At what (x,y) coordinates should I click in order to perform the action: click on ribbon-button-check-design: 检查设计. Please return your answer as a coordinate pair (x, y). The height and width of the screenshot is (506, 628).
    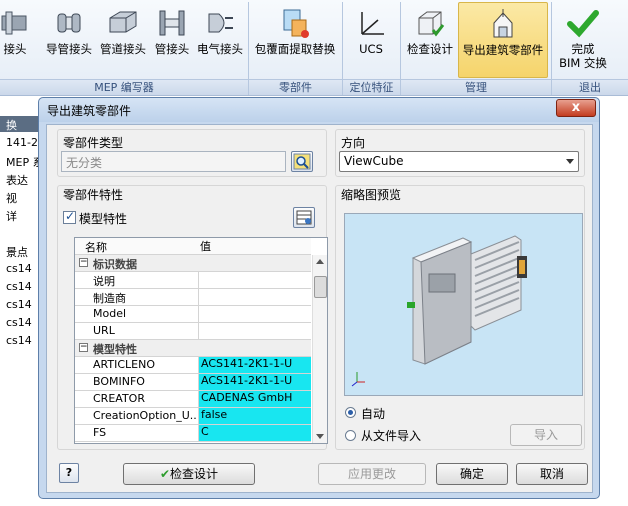
    Looking at the image, I should click on (430, 40).